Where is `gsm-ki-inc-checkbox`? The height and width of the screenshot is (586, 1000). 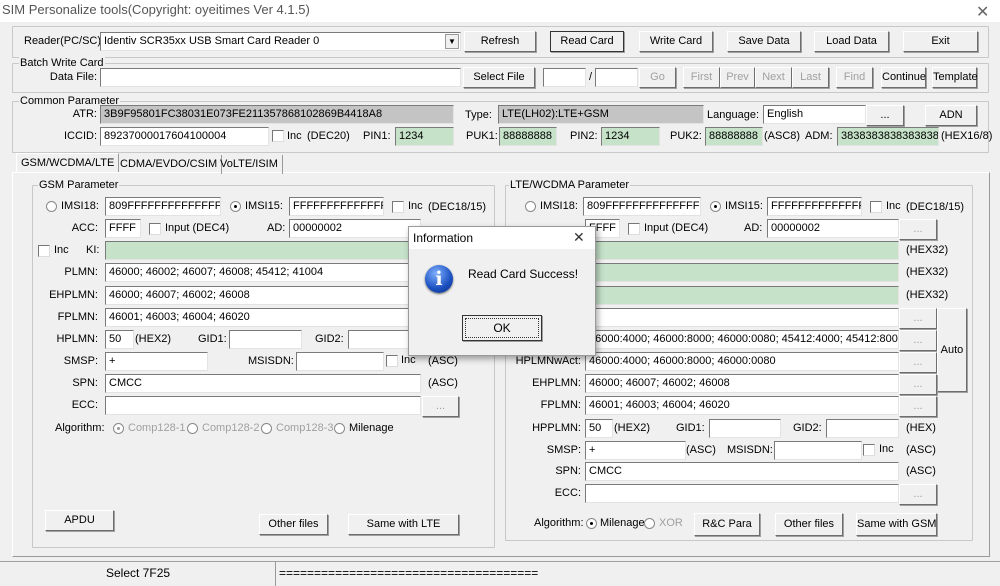
gsm-ki-inc-checkbox is located at coordinates (44, 251).